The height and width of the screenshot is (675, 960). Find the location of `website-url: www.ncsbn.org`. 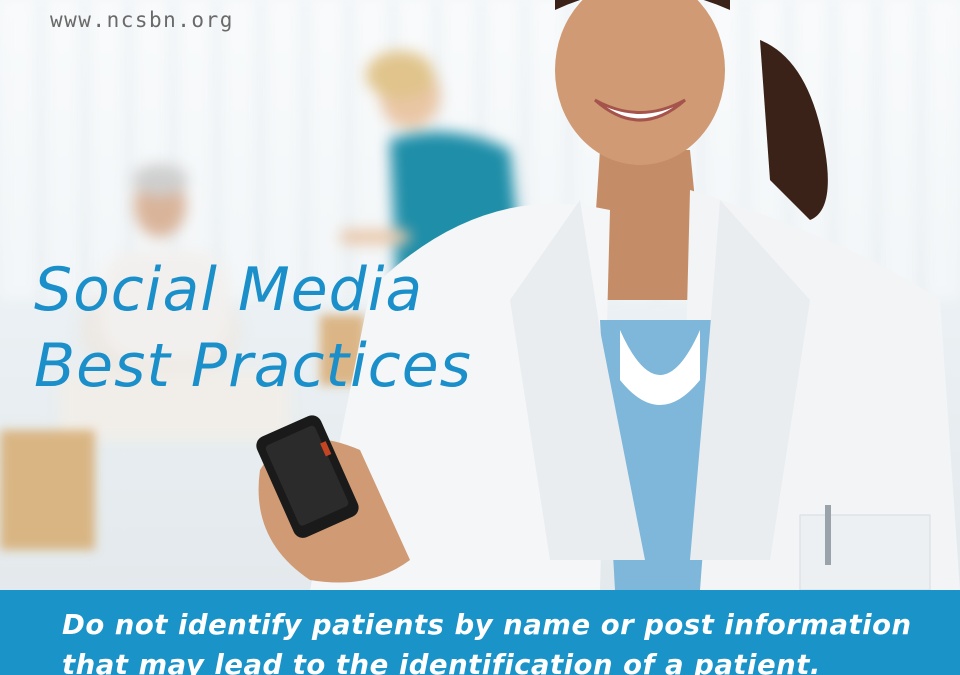

website-url: www.ncsbn.org is located at coordinates (142, 20).